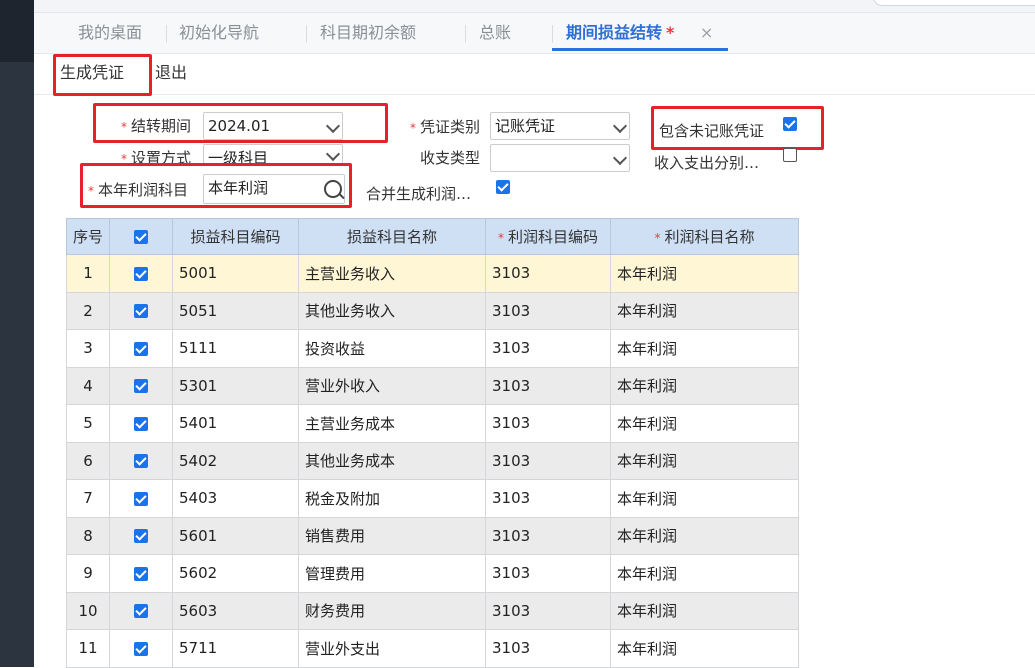  I want to click on cell-pl-code: 5301, so click(235, 385).